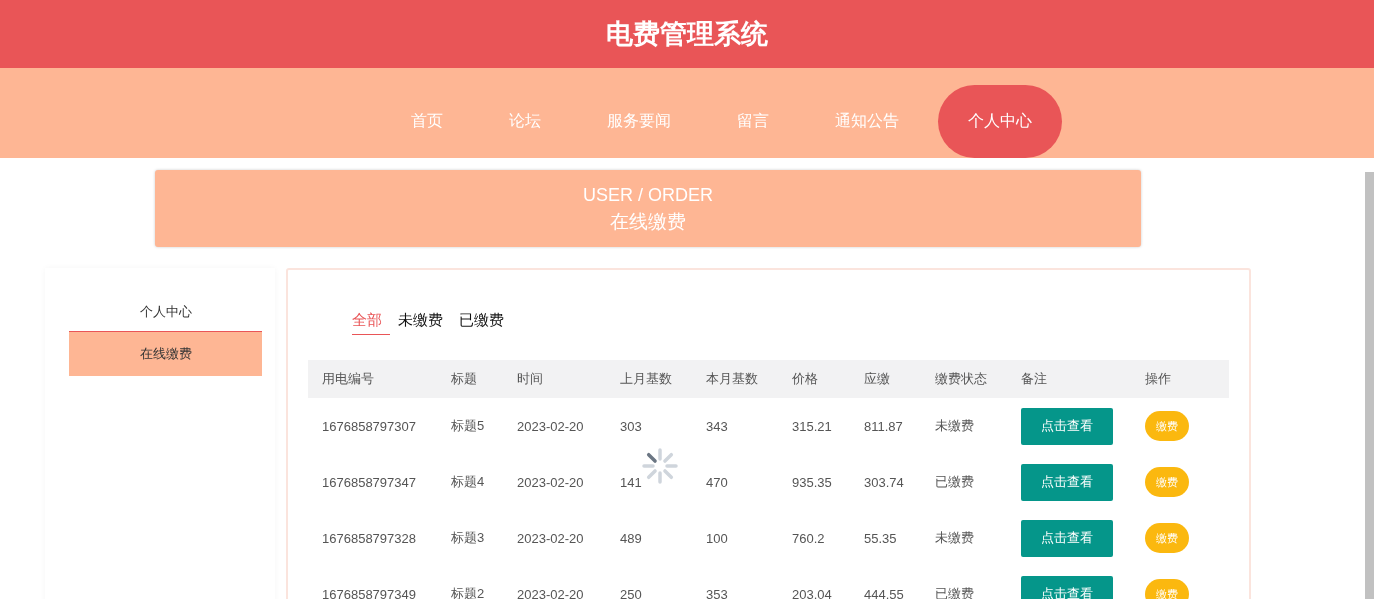 The image size is (1374, 599). What do you see at coordinates (978, 379) in the screenshot?
I see `column-header: 缴费状态` at bounding box center [978, 379].